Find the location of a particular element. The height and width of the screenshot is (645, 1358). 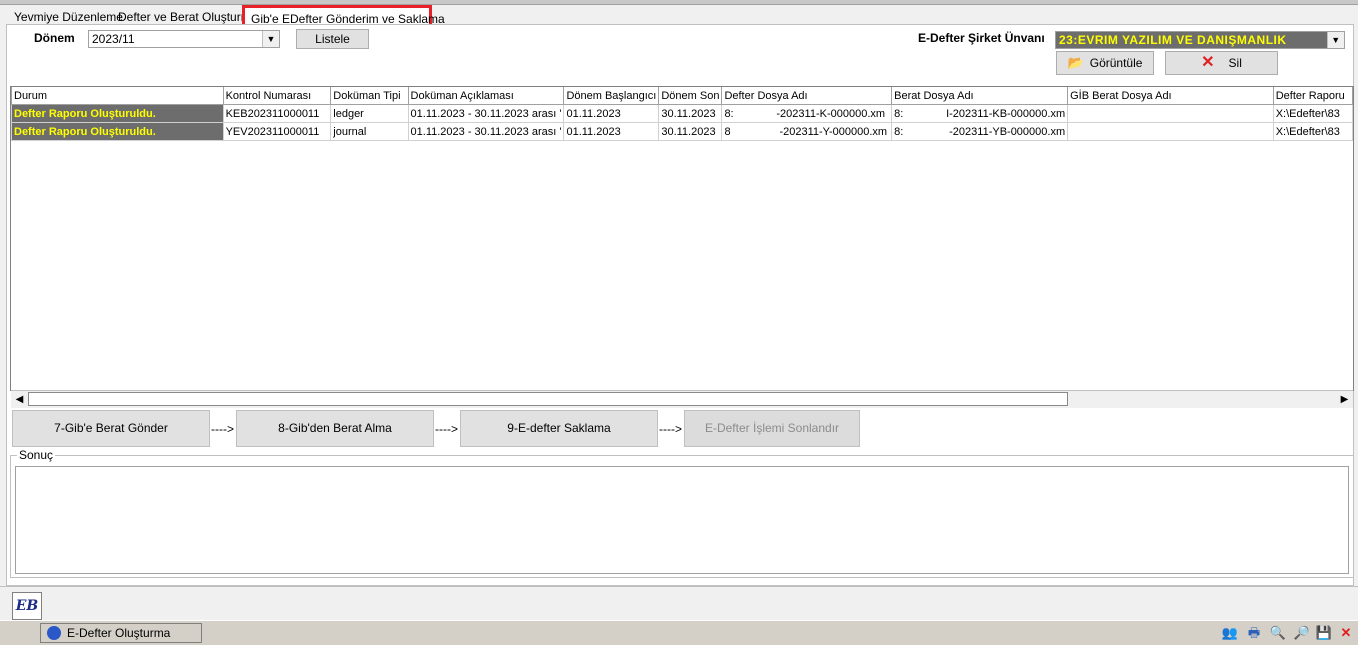

col-dokuman-tipi: Doküman Tipi is located at coordinates (369, 96).